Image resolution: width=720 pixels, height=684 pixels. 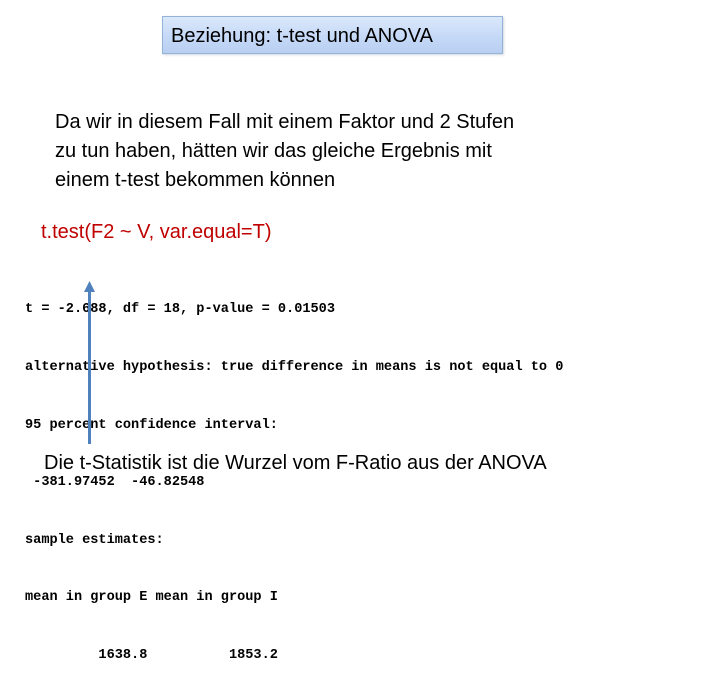 I want to click on output-line-group-headers: mean in group E mean in group I, so click(x=151, y=598).